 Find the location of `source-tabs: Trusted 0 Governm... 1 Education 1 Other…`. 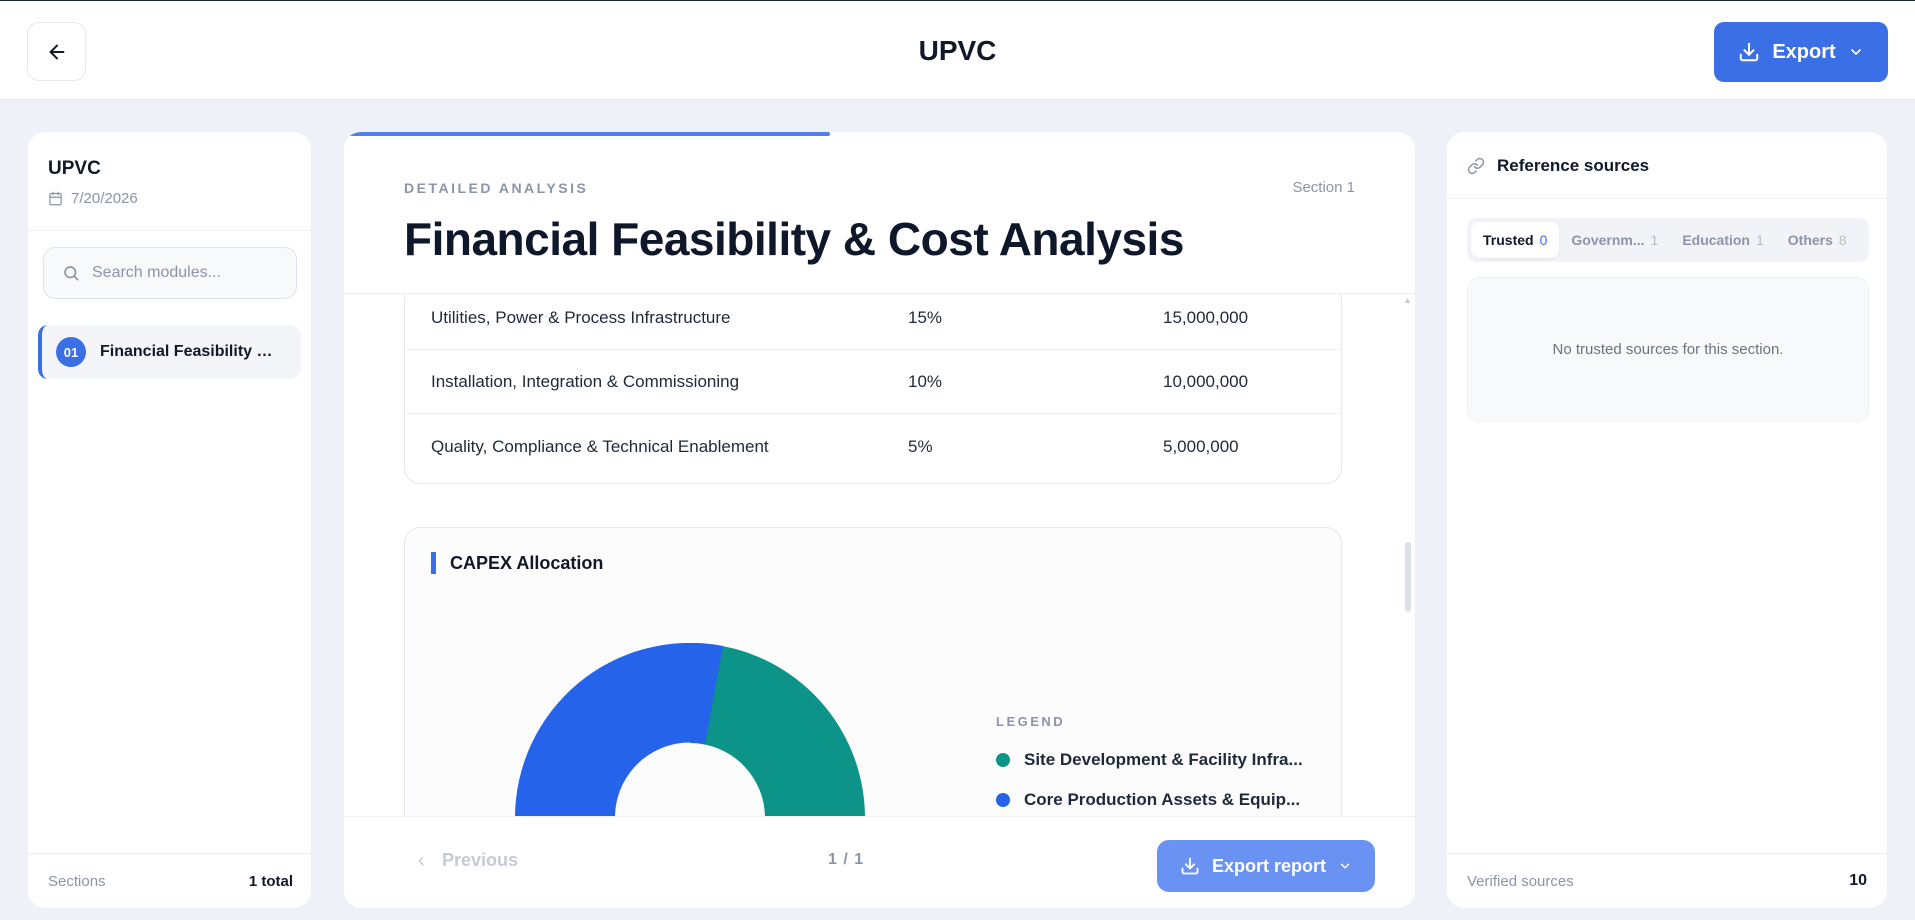

source-tabs: Trusted 0 Governm... 1 Education 1 Other… is located at coordinates (1668, 240).